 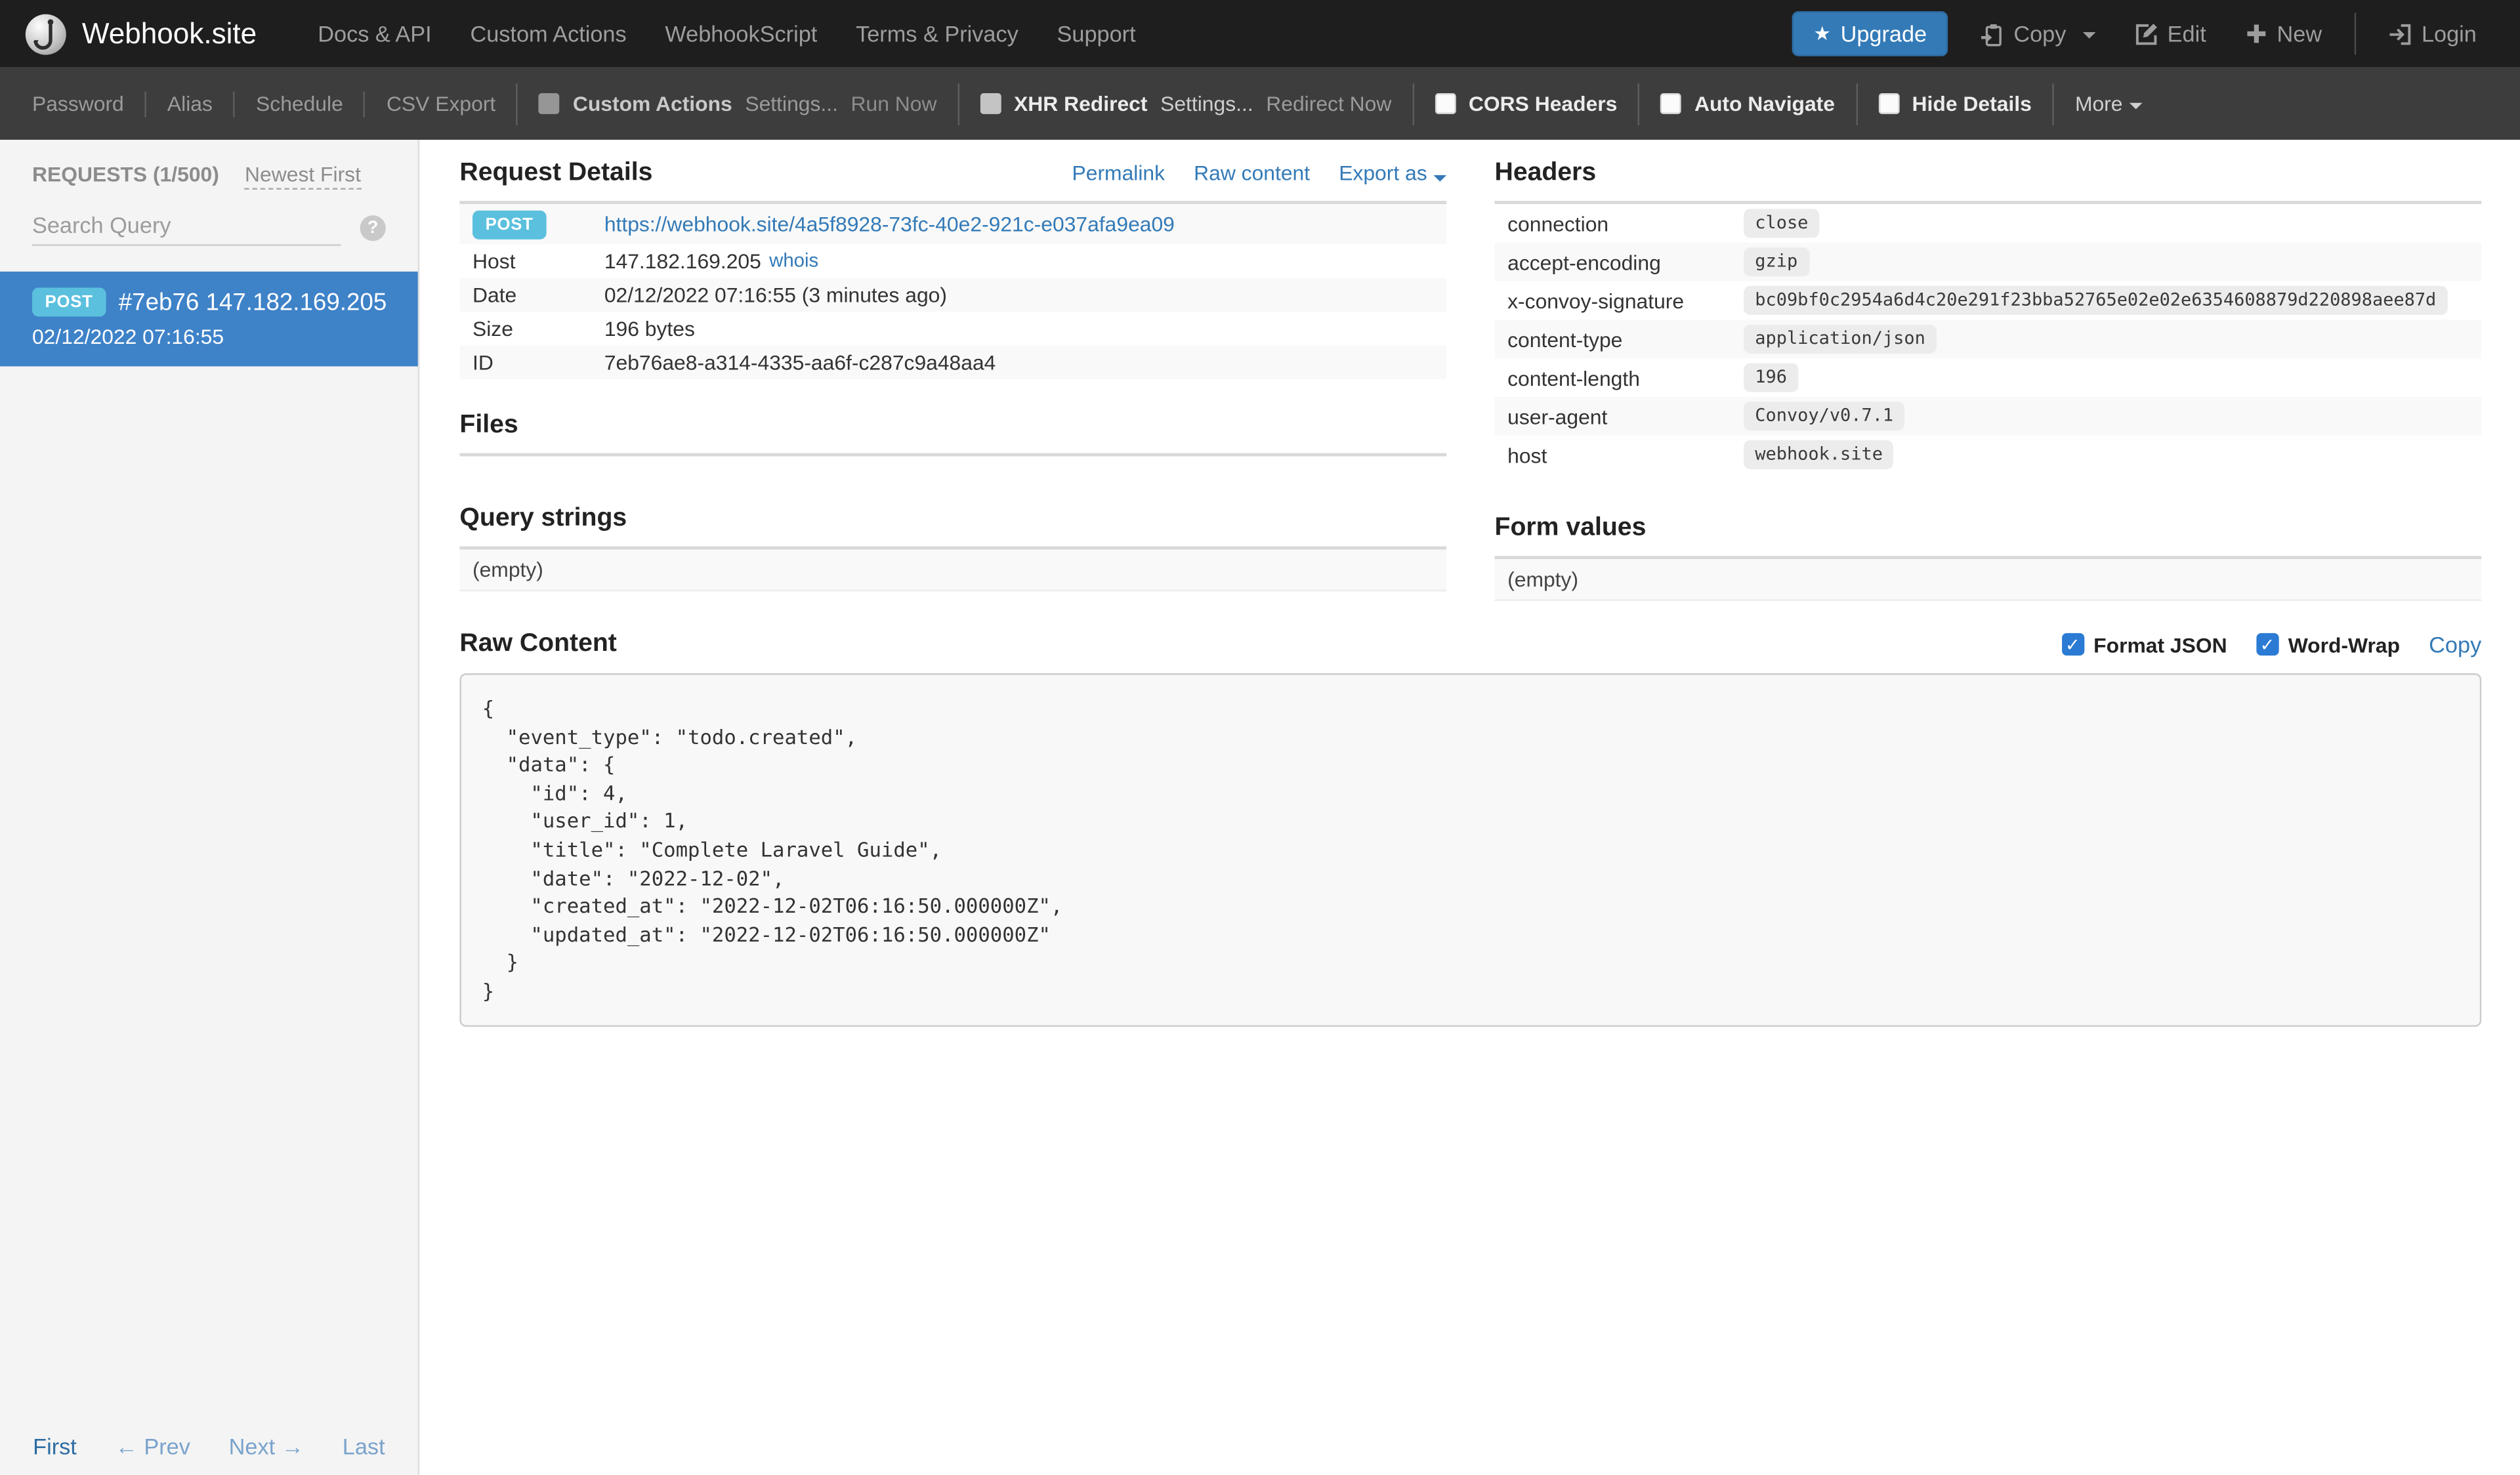 I want to click on header-name: host, so click(x=1527, y=454).